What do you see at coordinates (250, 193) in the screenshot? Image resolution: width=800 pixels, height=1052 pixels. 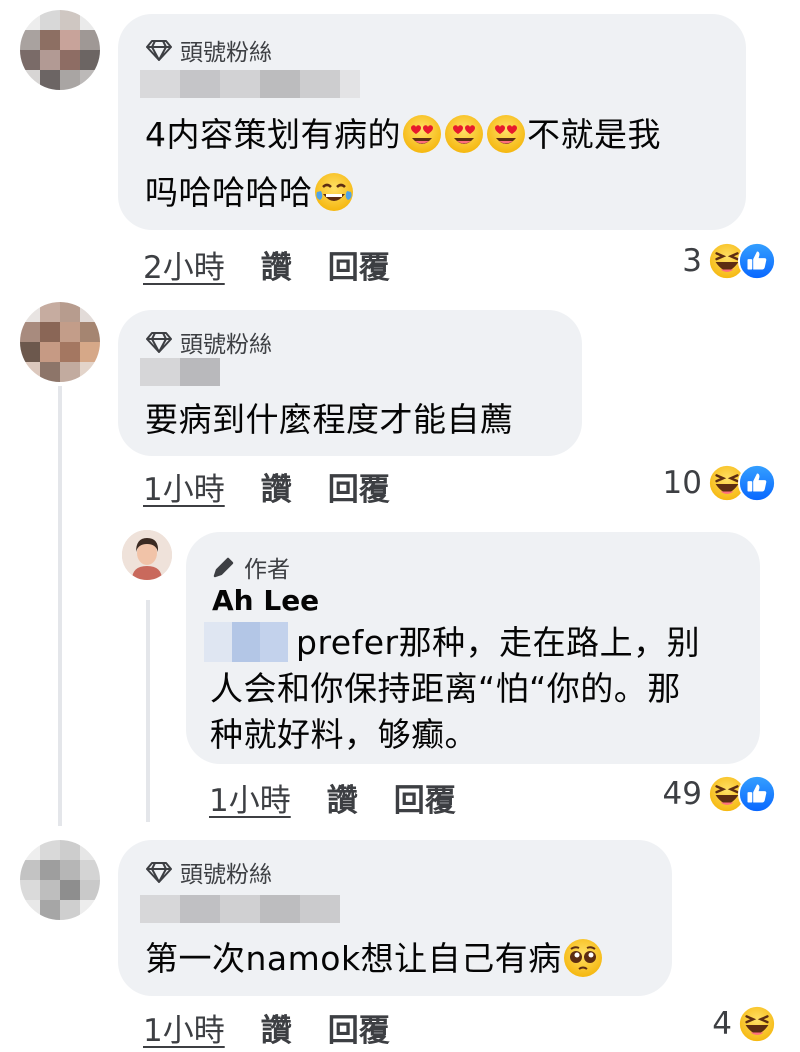 I see `comment-text-line2: 吗哈哈哈哈` at bounding box center [250, 193].